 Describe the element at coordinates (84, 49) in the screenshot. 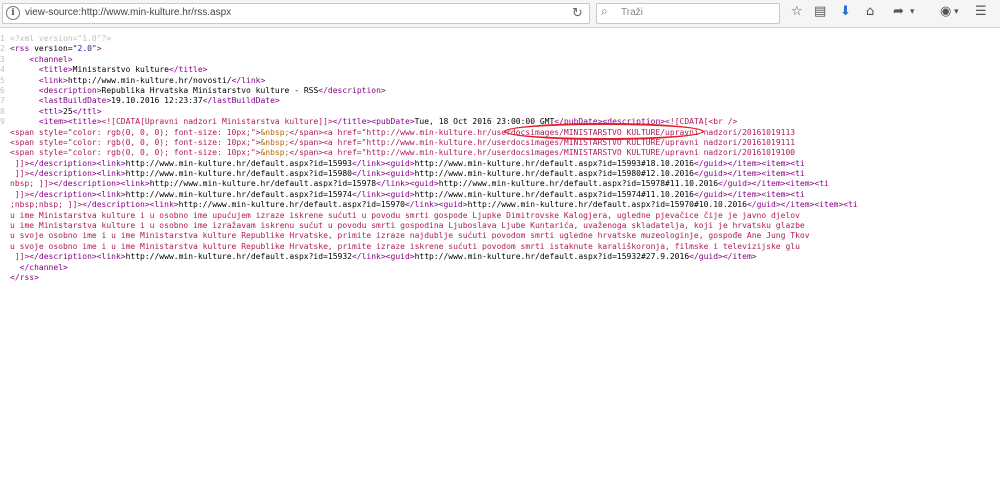

I see `source-token: "2.0"` at that location.